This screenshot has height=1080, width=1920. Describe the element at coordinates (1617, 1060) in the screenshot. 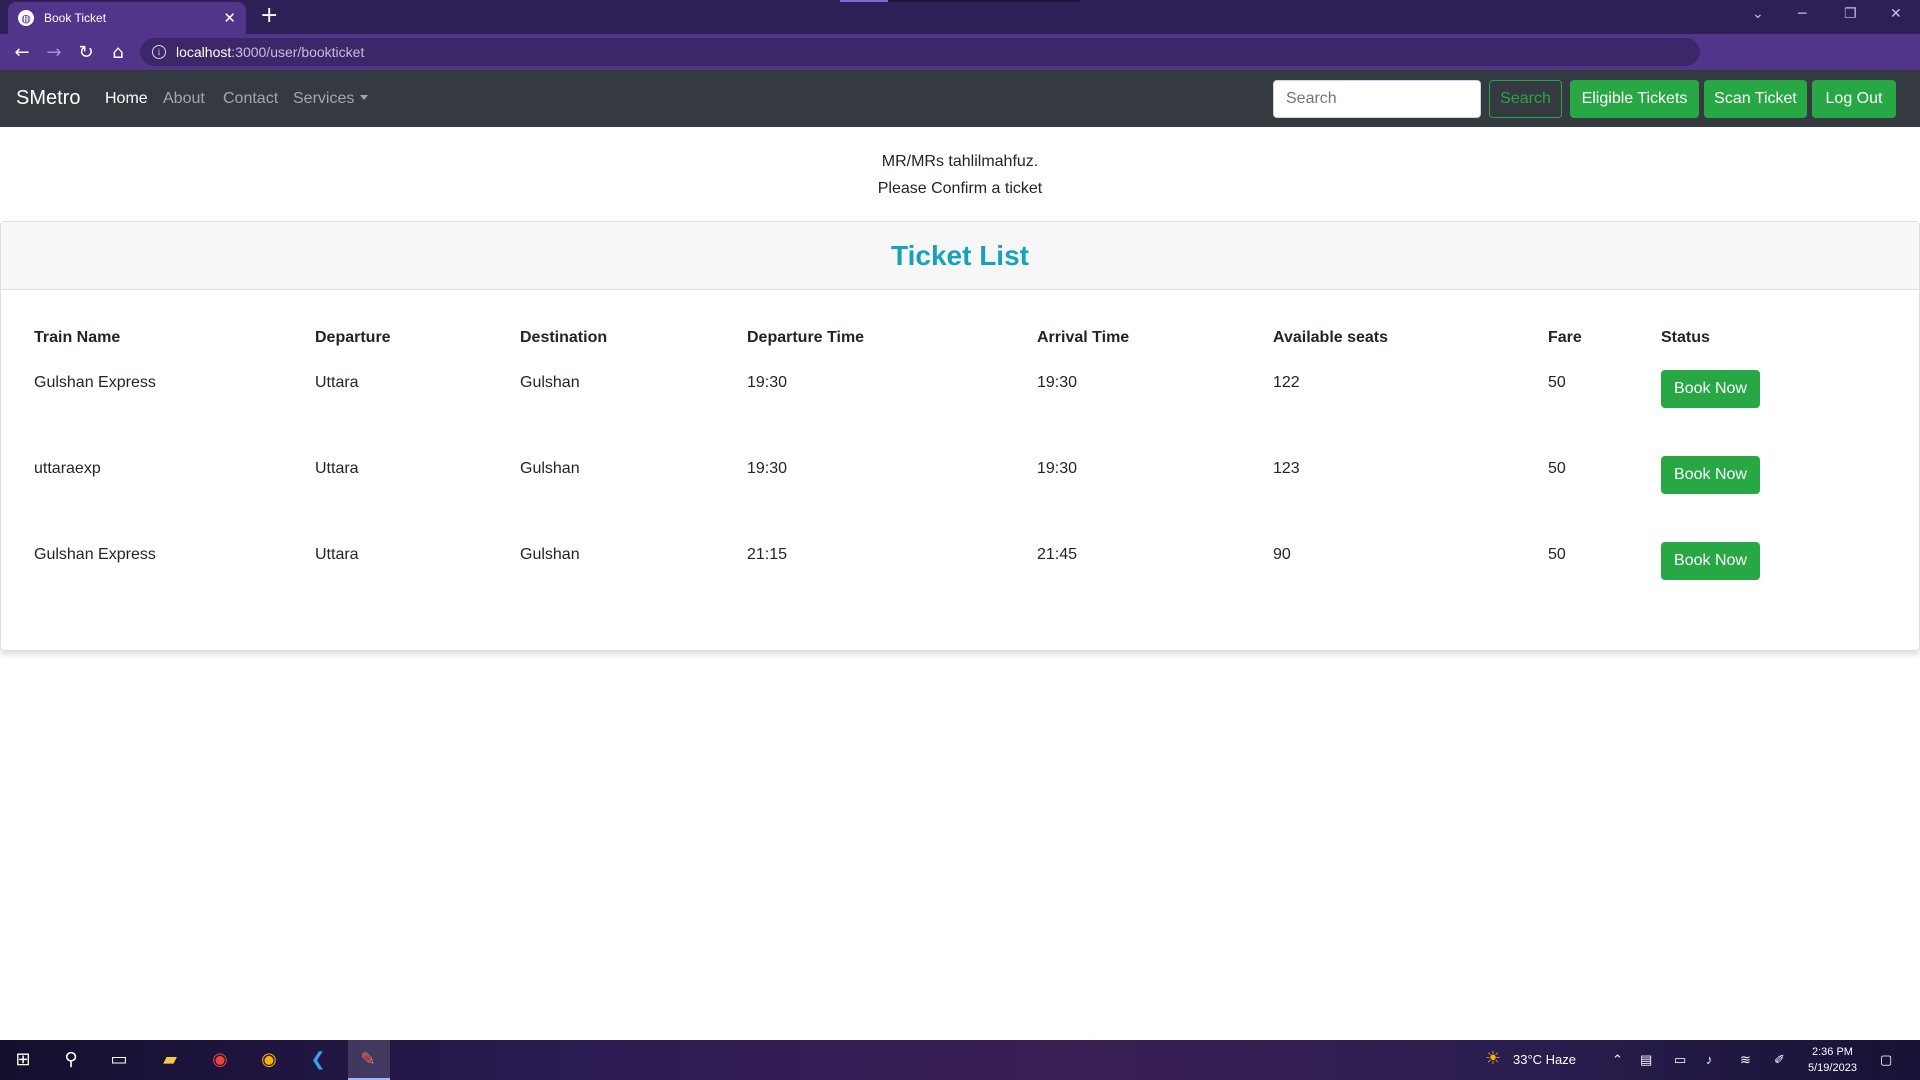

I see `tray-overflow-icon: ⌃` at that location.